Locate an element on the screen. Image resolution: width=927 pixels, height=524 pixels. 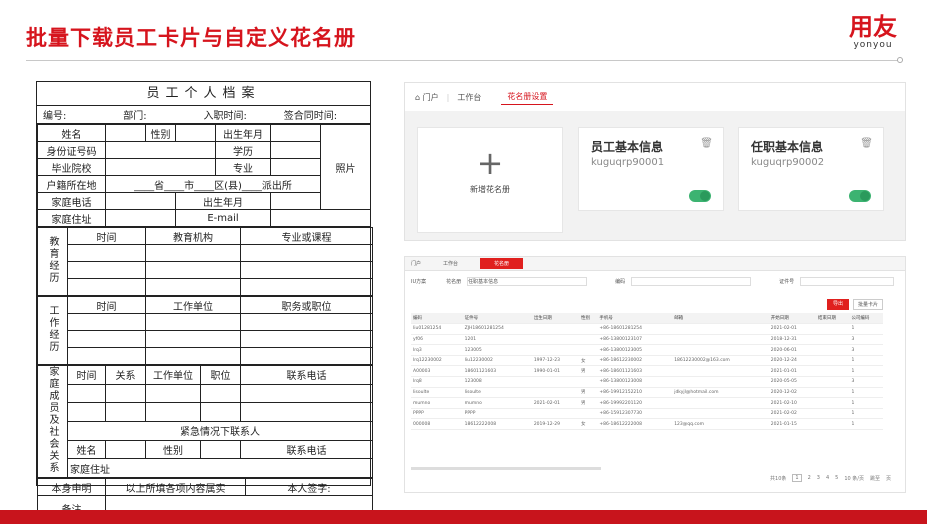
pagination: 共10条 1 2 3 4 5 10 条/页 跳至页 is located at coordinates (830, 478).